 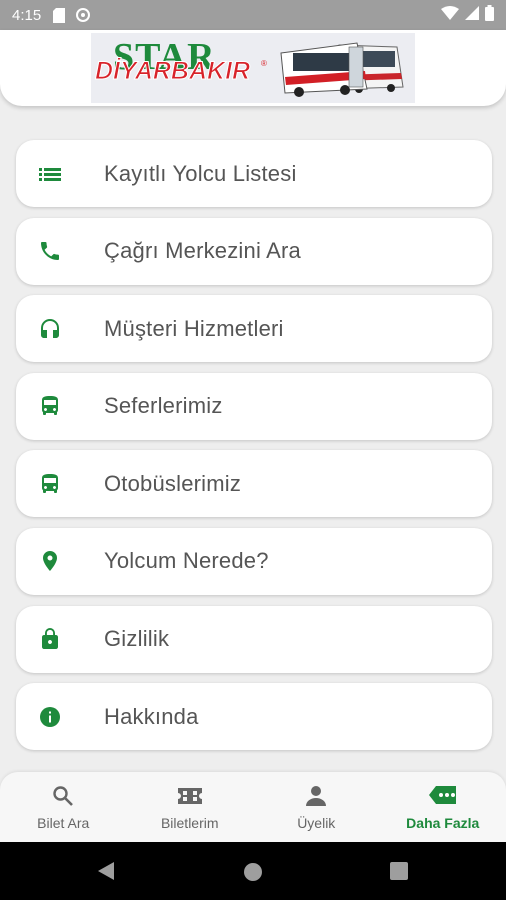 What do you see at coordinates (27, 15) in the screenshot?
I see `status-time: 4:15` at bounding box center [27, 15].